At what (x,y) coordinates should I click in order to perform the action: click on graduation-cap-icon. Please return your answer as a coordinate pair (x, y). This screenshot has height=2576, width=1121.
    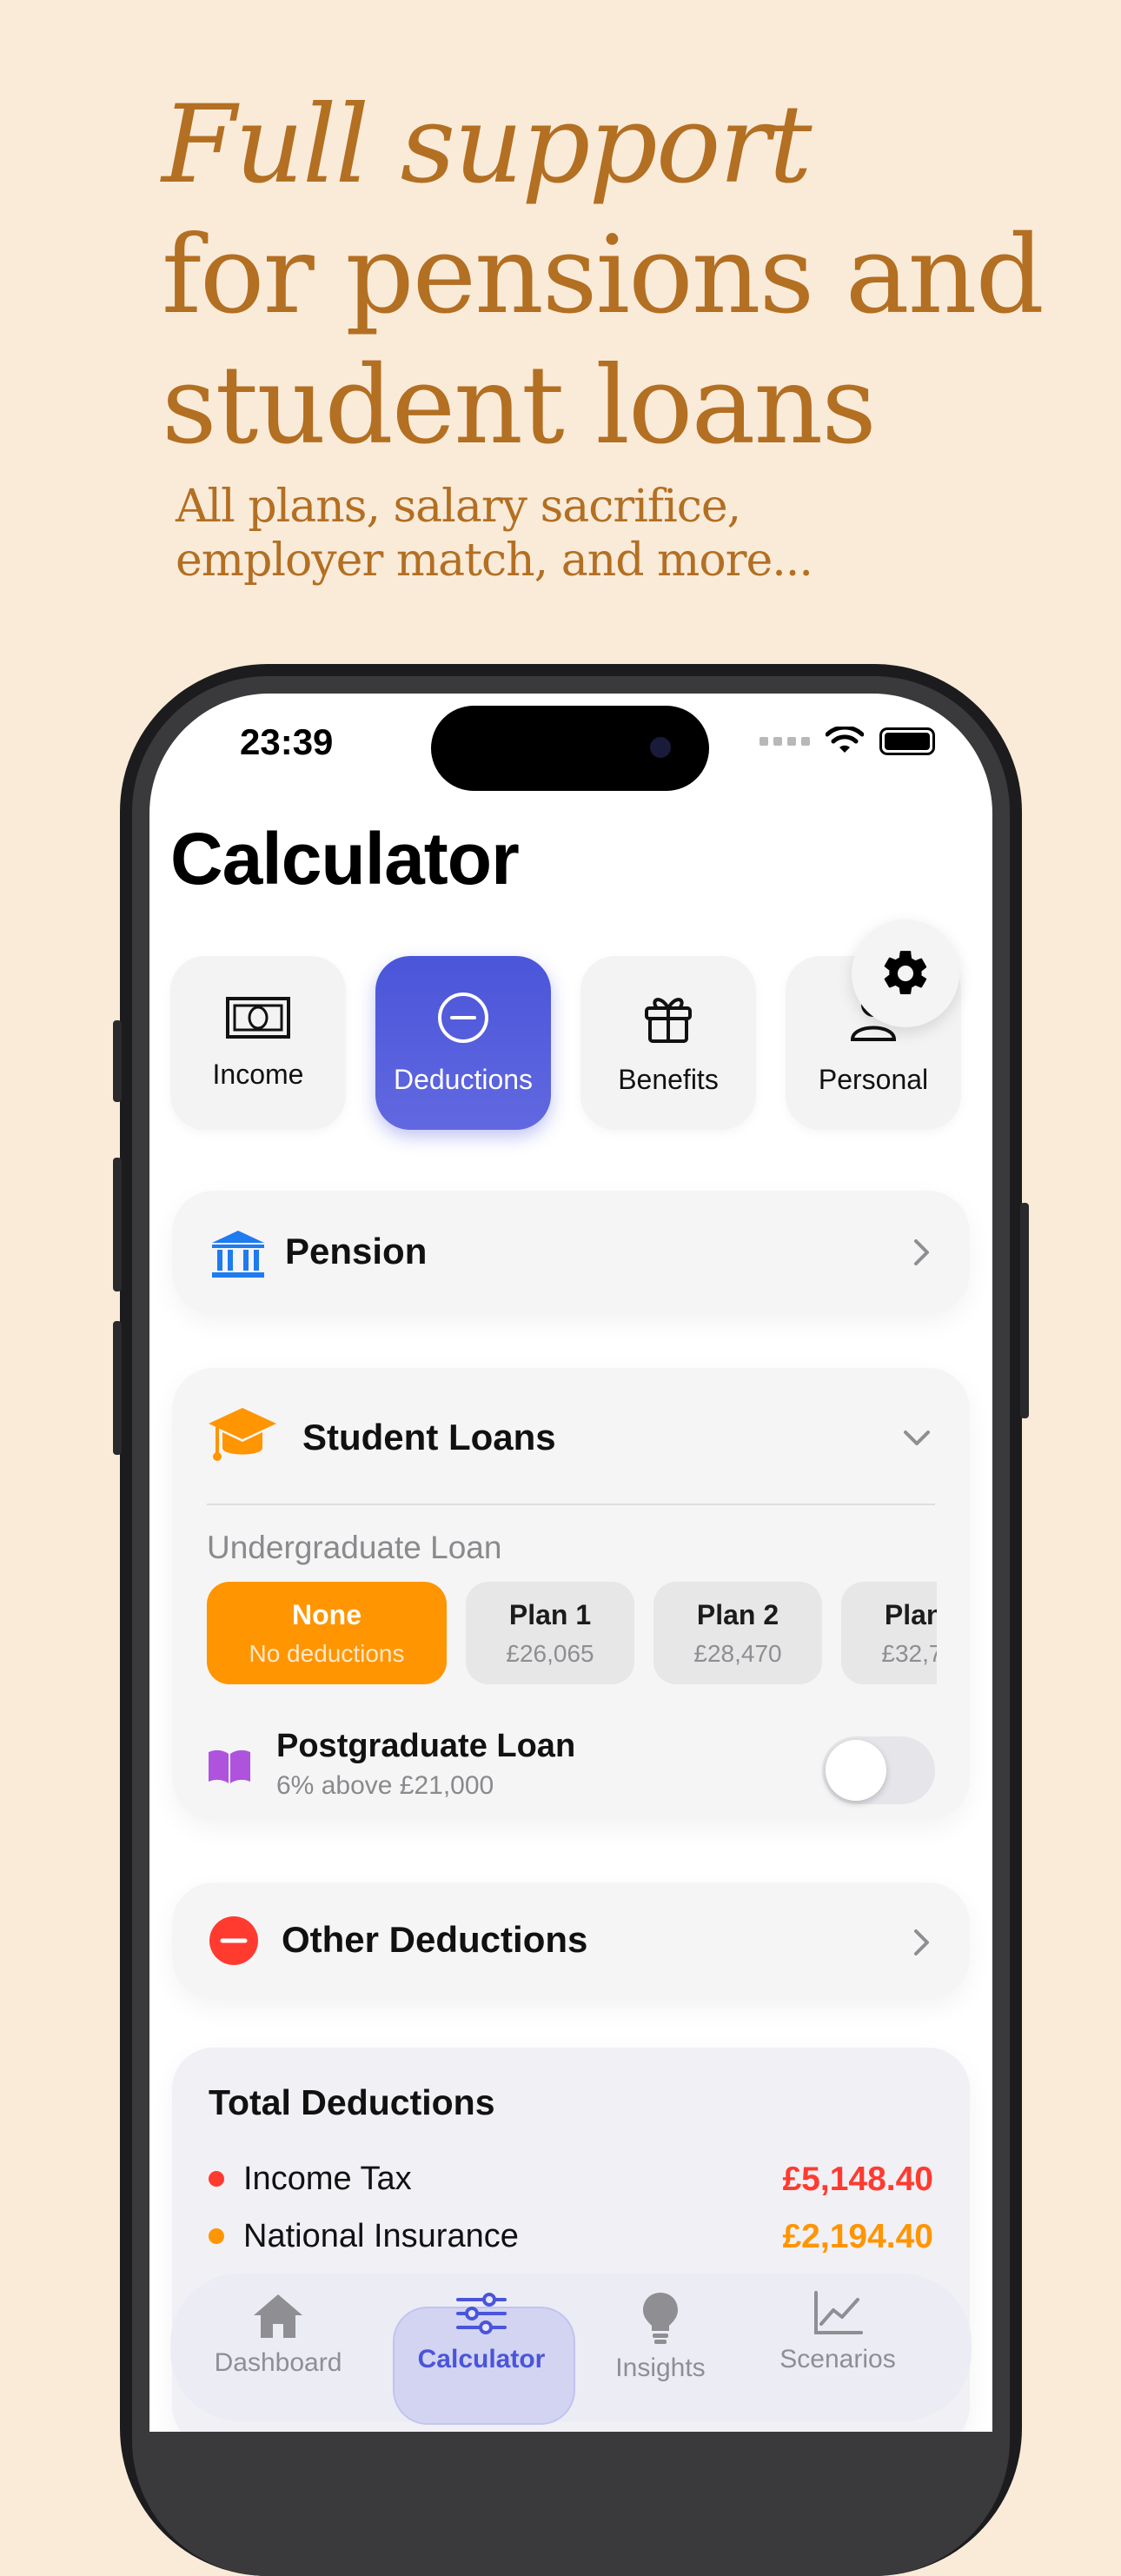
    Looking at the image, I should click on (242, 1434).